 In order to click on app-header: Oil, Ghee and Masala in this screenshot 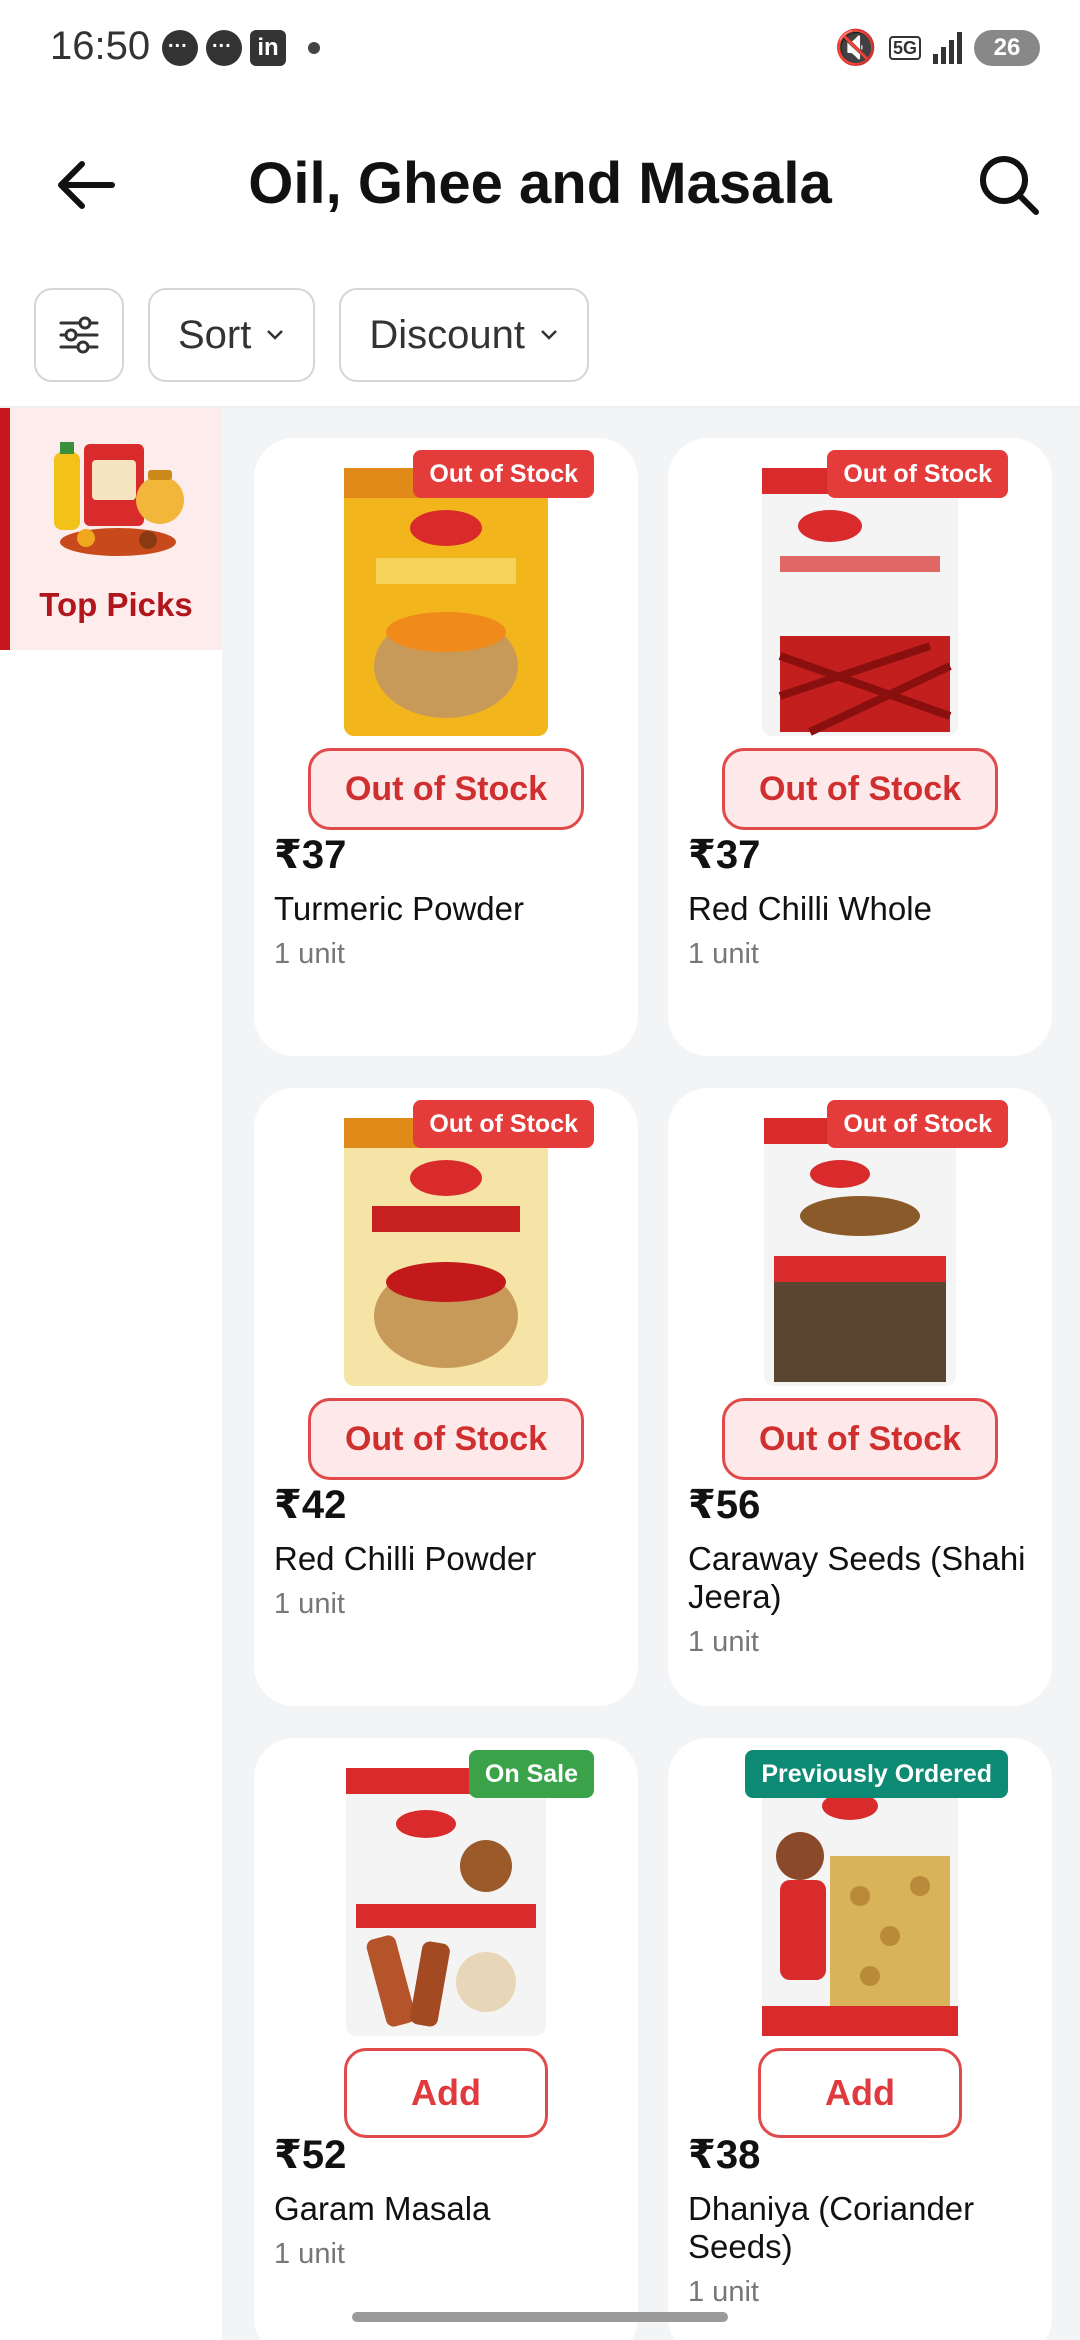, I will do `click(540, 185)`.